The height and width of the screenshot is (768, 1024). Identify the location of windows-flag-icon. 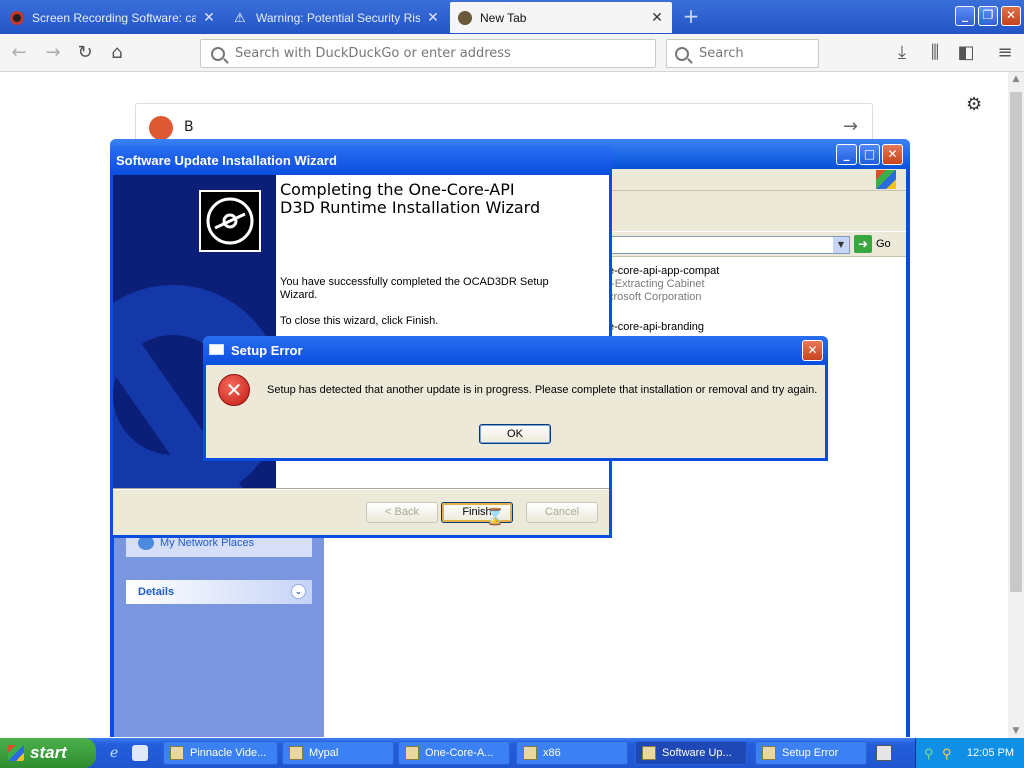
(16, 753).